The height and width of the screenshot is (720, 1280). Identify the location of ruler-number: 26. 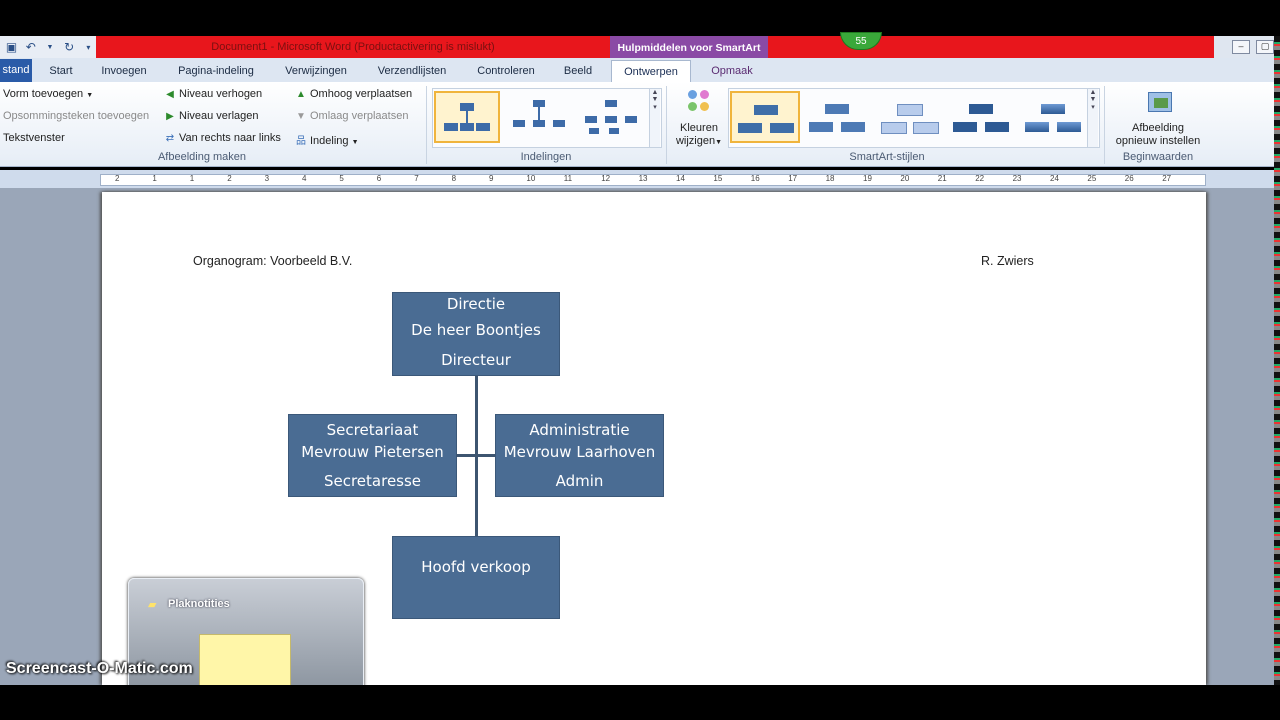
(1129, 178).